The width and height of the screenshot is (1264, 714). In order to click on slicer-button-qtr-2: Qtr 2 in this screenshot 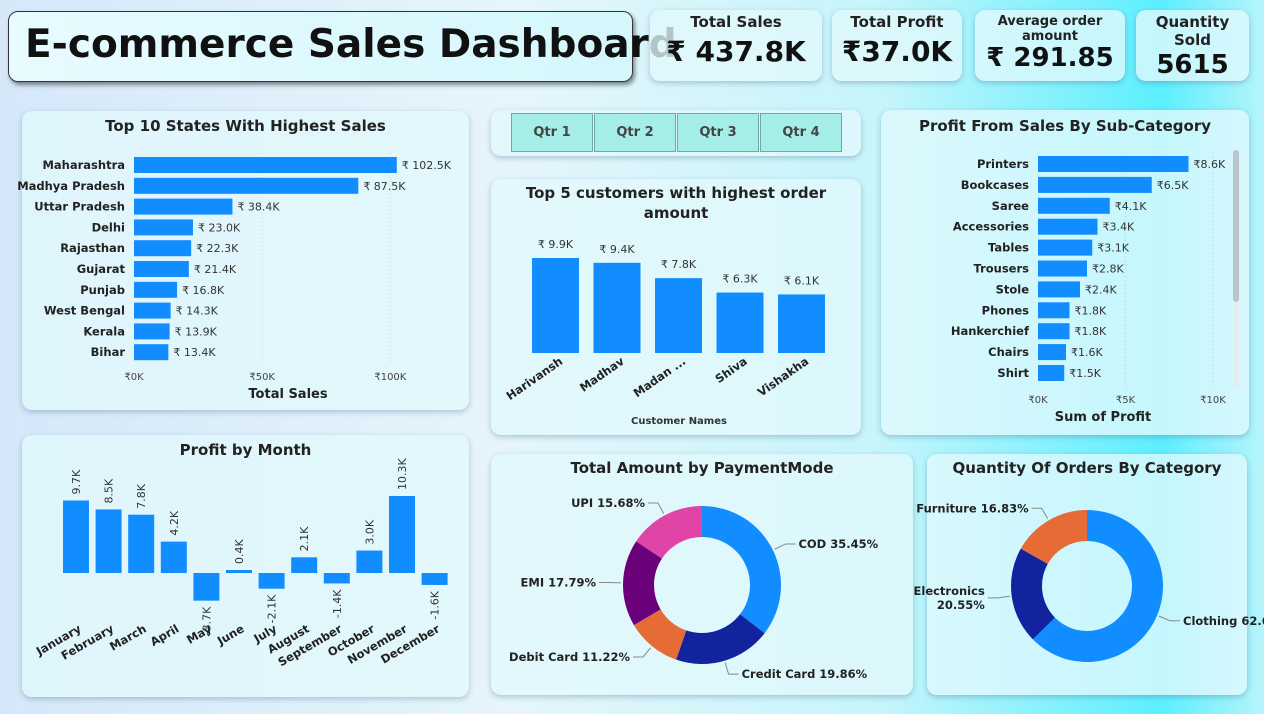, I will do `click(635, 132)`.